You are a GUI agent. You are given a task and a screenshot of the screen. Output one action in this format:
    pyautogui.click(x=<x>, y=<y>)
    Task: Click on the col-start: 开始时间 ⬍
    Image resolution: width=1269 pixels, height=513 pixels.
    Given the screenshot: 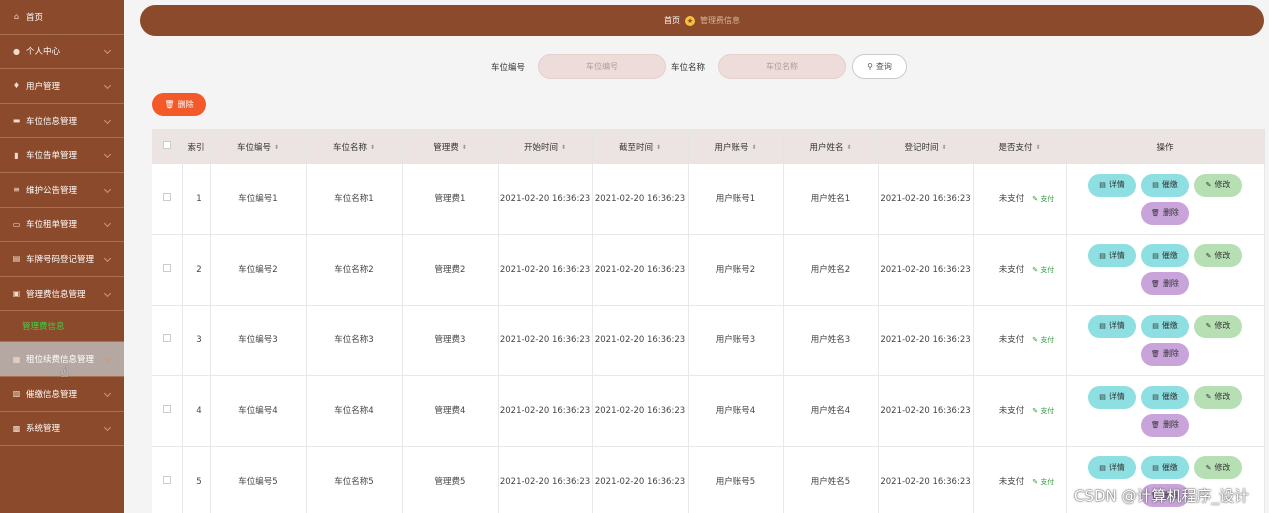 What is the action you would take?
    pyautogui.click(x=545, y=146)
    